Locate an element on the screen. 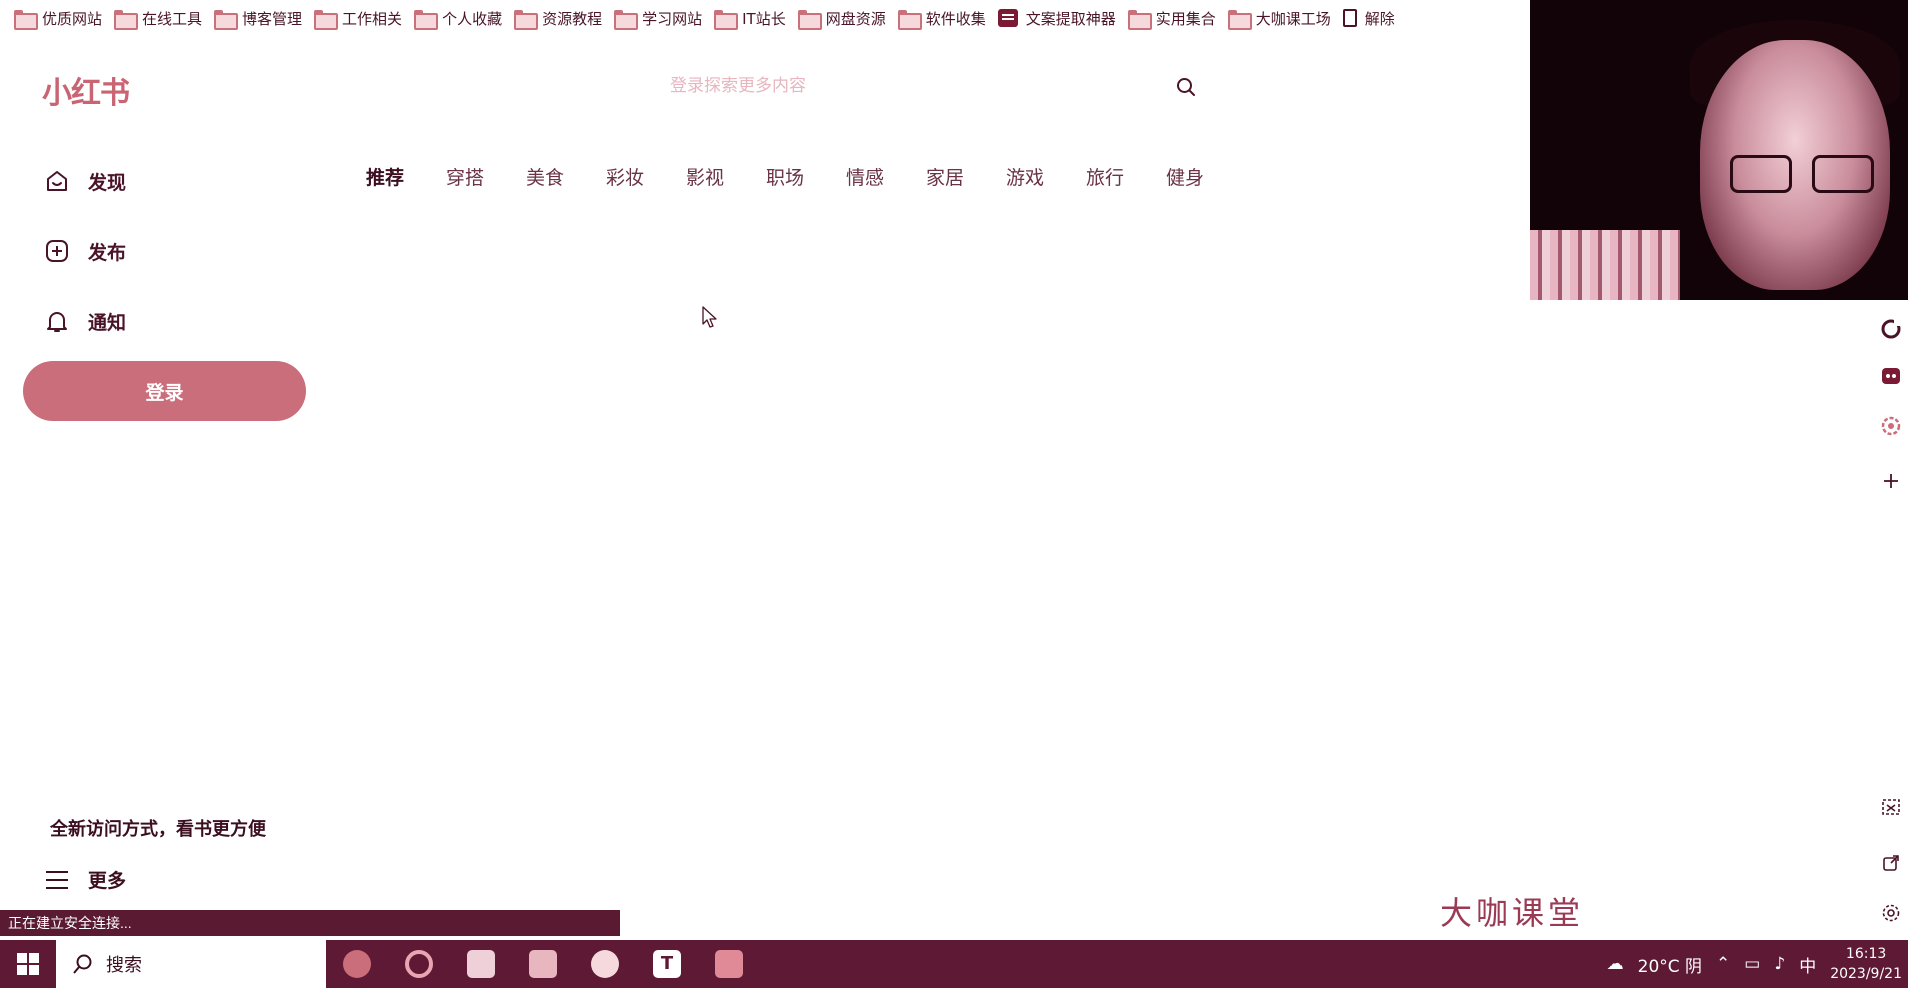 This screenshot has width=1908, height=988. bookmark-item: 工作相关 is located at coordinates (364, 18).